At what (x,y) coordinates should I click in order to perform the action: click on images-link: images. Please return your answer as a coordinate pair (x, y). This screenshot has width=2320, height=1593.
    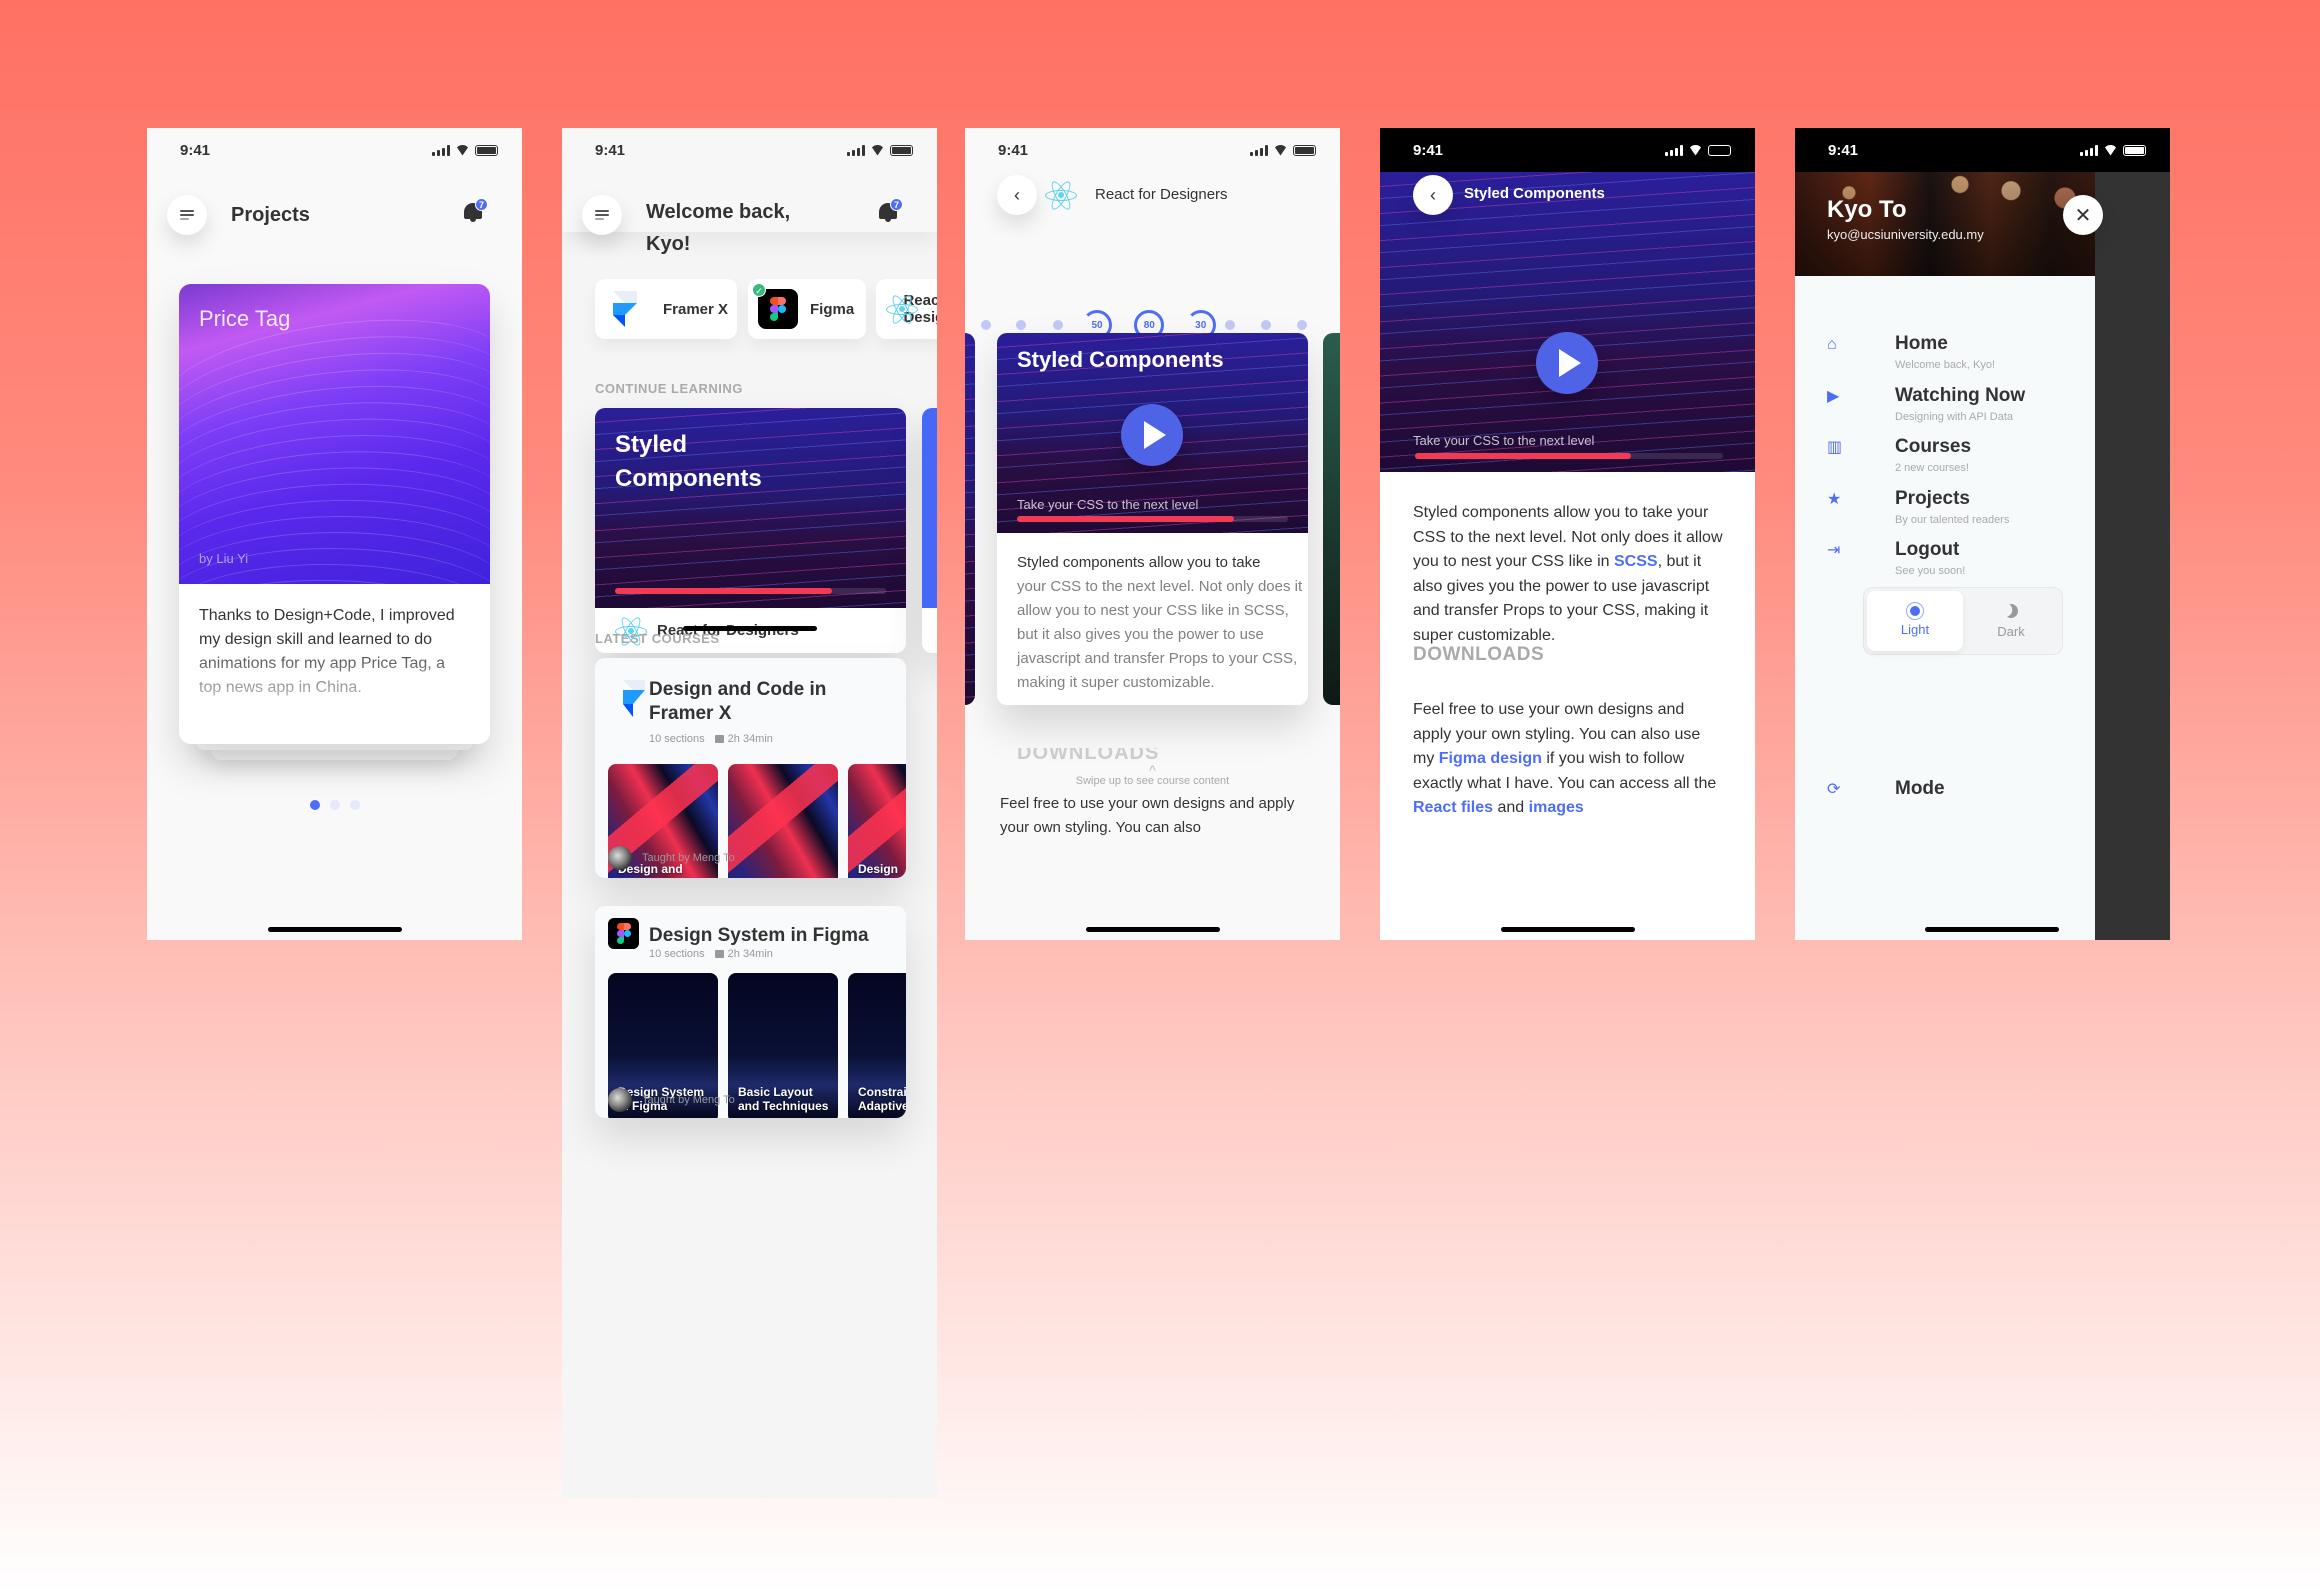
    Looking at the image, I should click on (1556, 807).